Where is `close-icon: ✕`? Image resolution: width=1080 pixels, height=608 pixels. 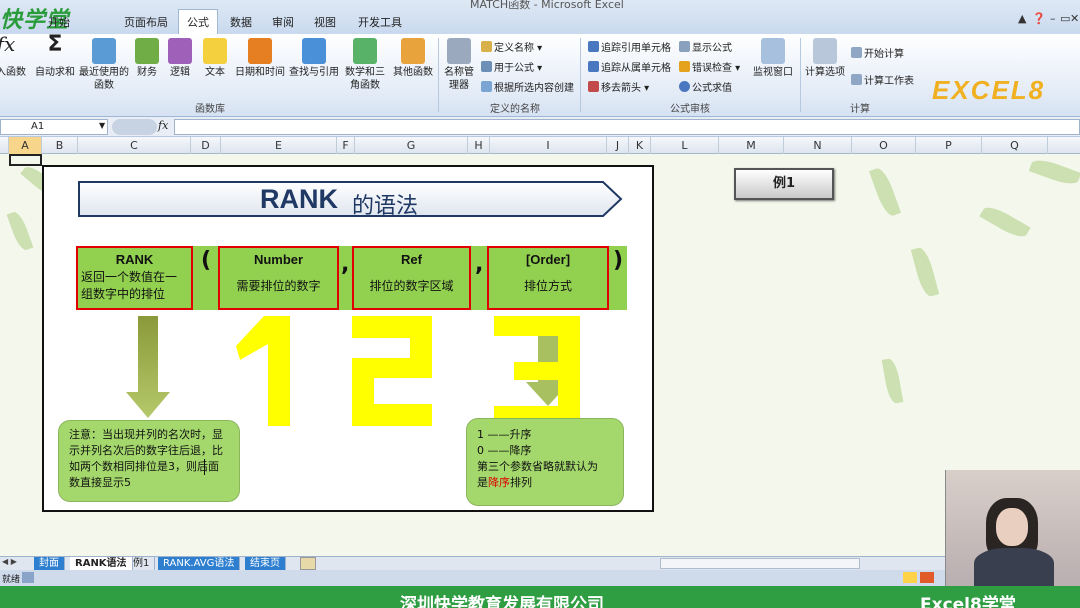
close-icon: ✕ is located at coordinates (1074, 18).